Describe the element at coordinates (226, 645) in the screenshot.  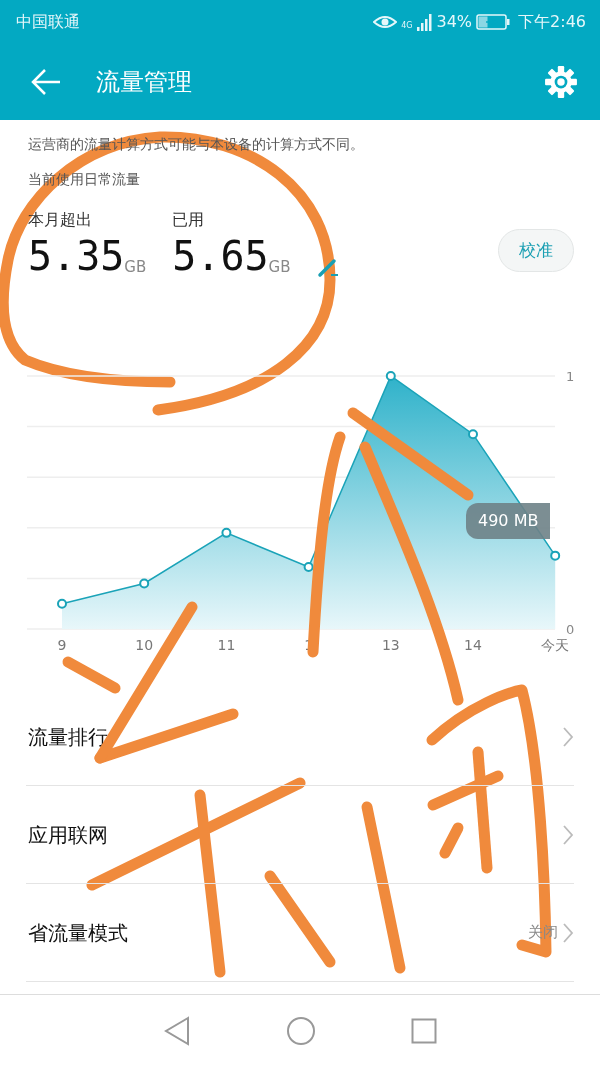
I see `x-axis-label: 11` at that location.